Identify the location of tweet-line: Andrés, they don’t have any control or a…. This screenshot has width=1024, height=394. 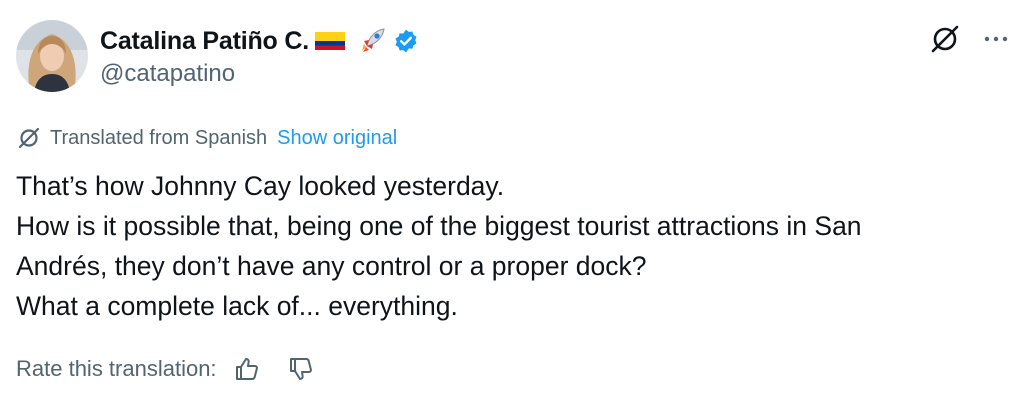
(331, 266).